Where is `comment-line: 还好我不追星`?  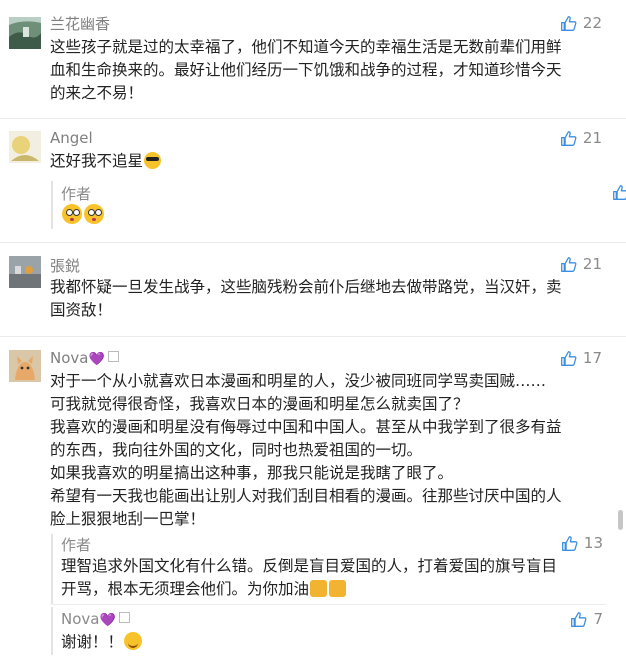
comment-line: 还好我不追星 is located at coordinates (327, 161).